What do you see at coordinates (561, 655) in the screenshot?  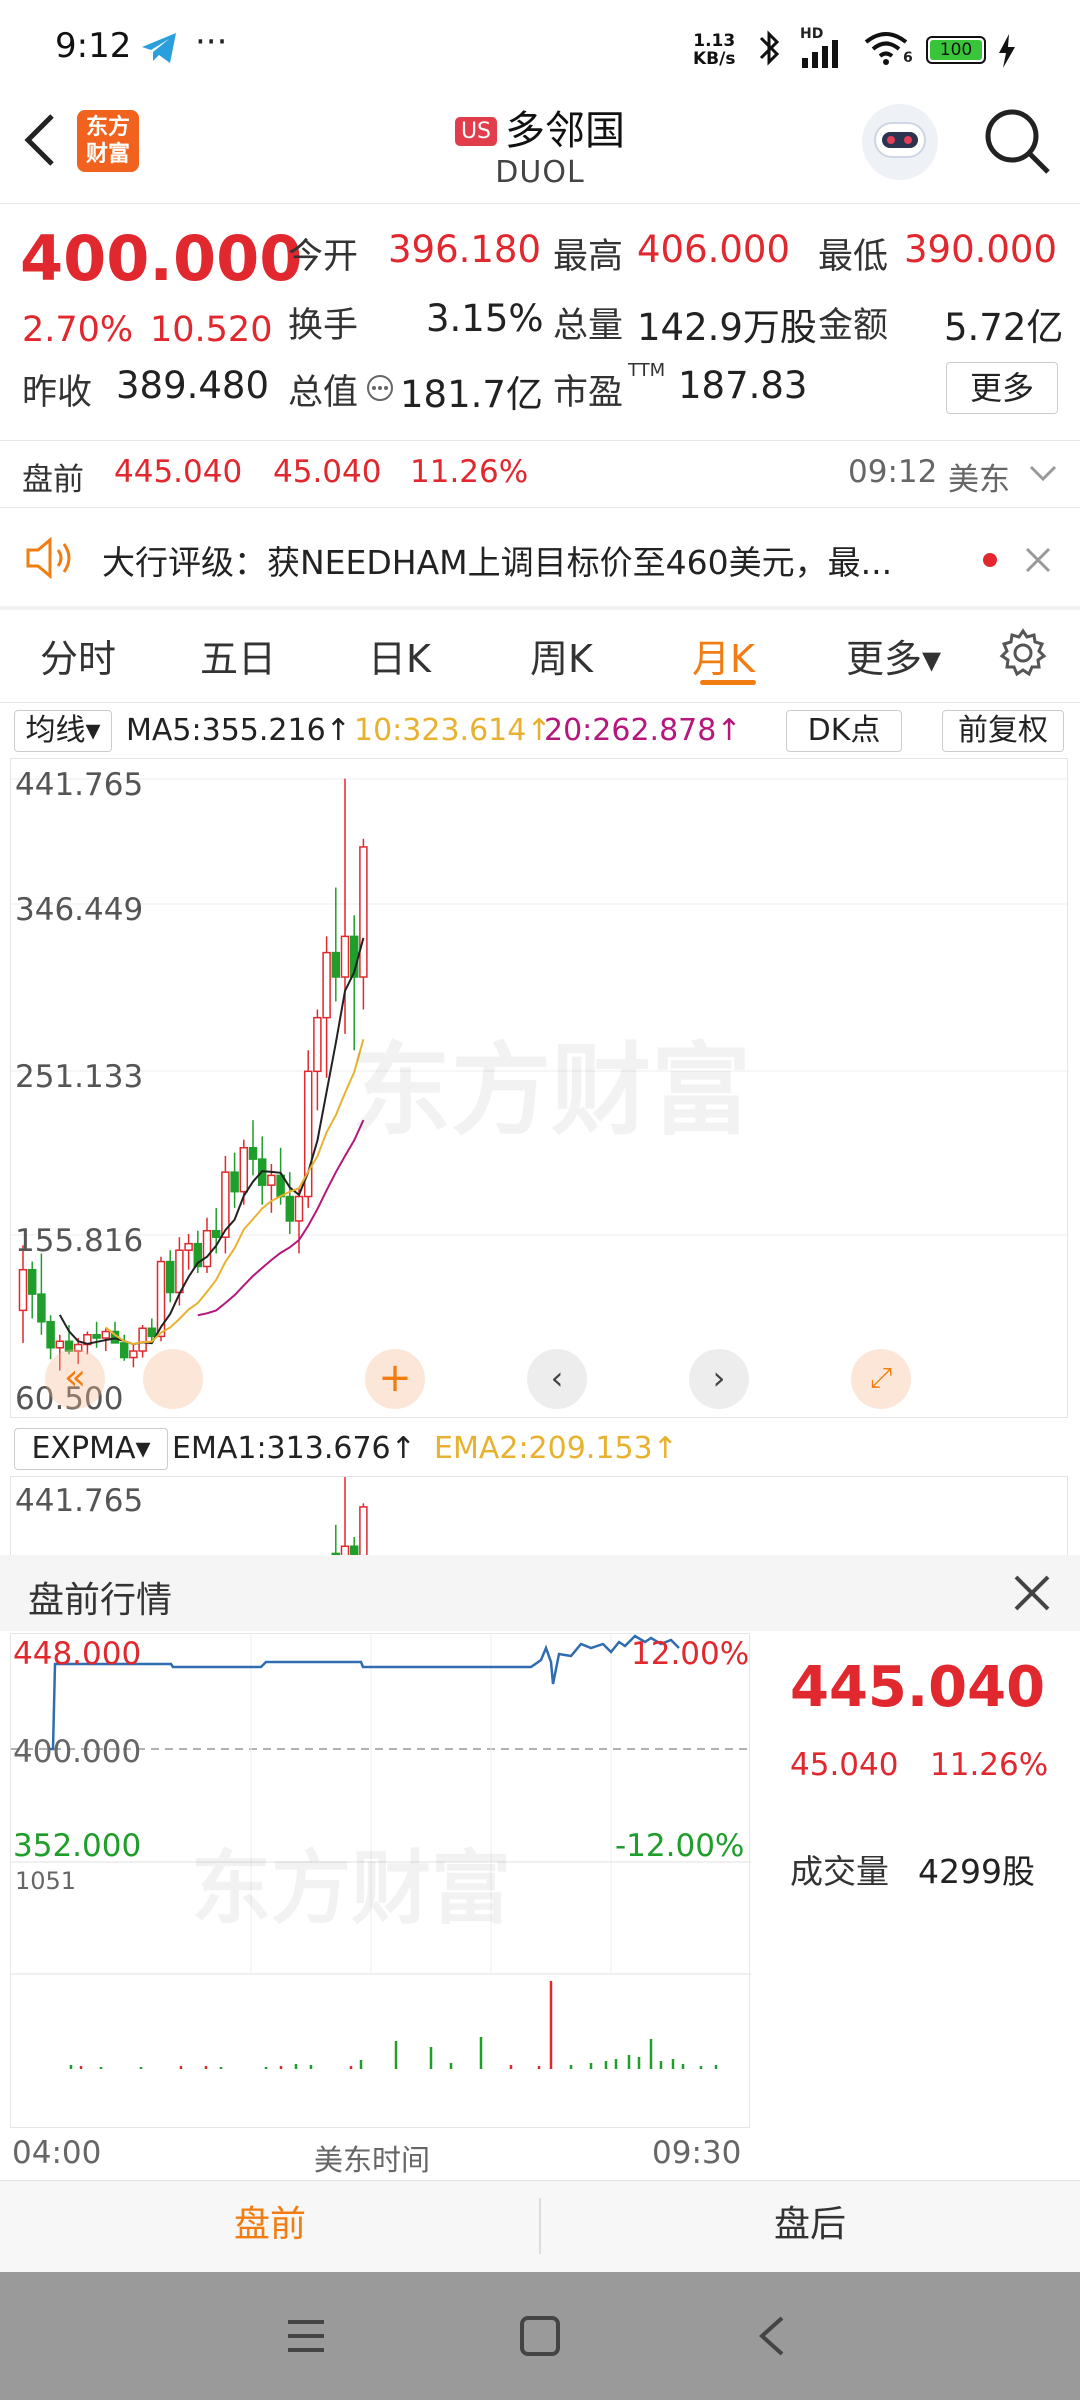 I see `tab-weekly-k: 周K` at bounding box center [561, 655].